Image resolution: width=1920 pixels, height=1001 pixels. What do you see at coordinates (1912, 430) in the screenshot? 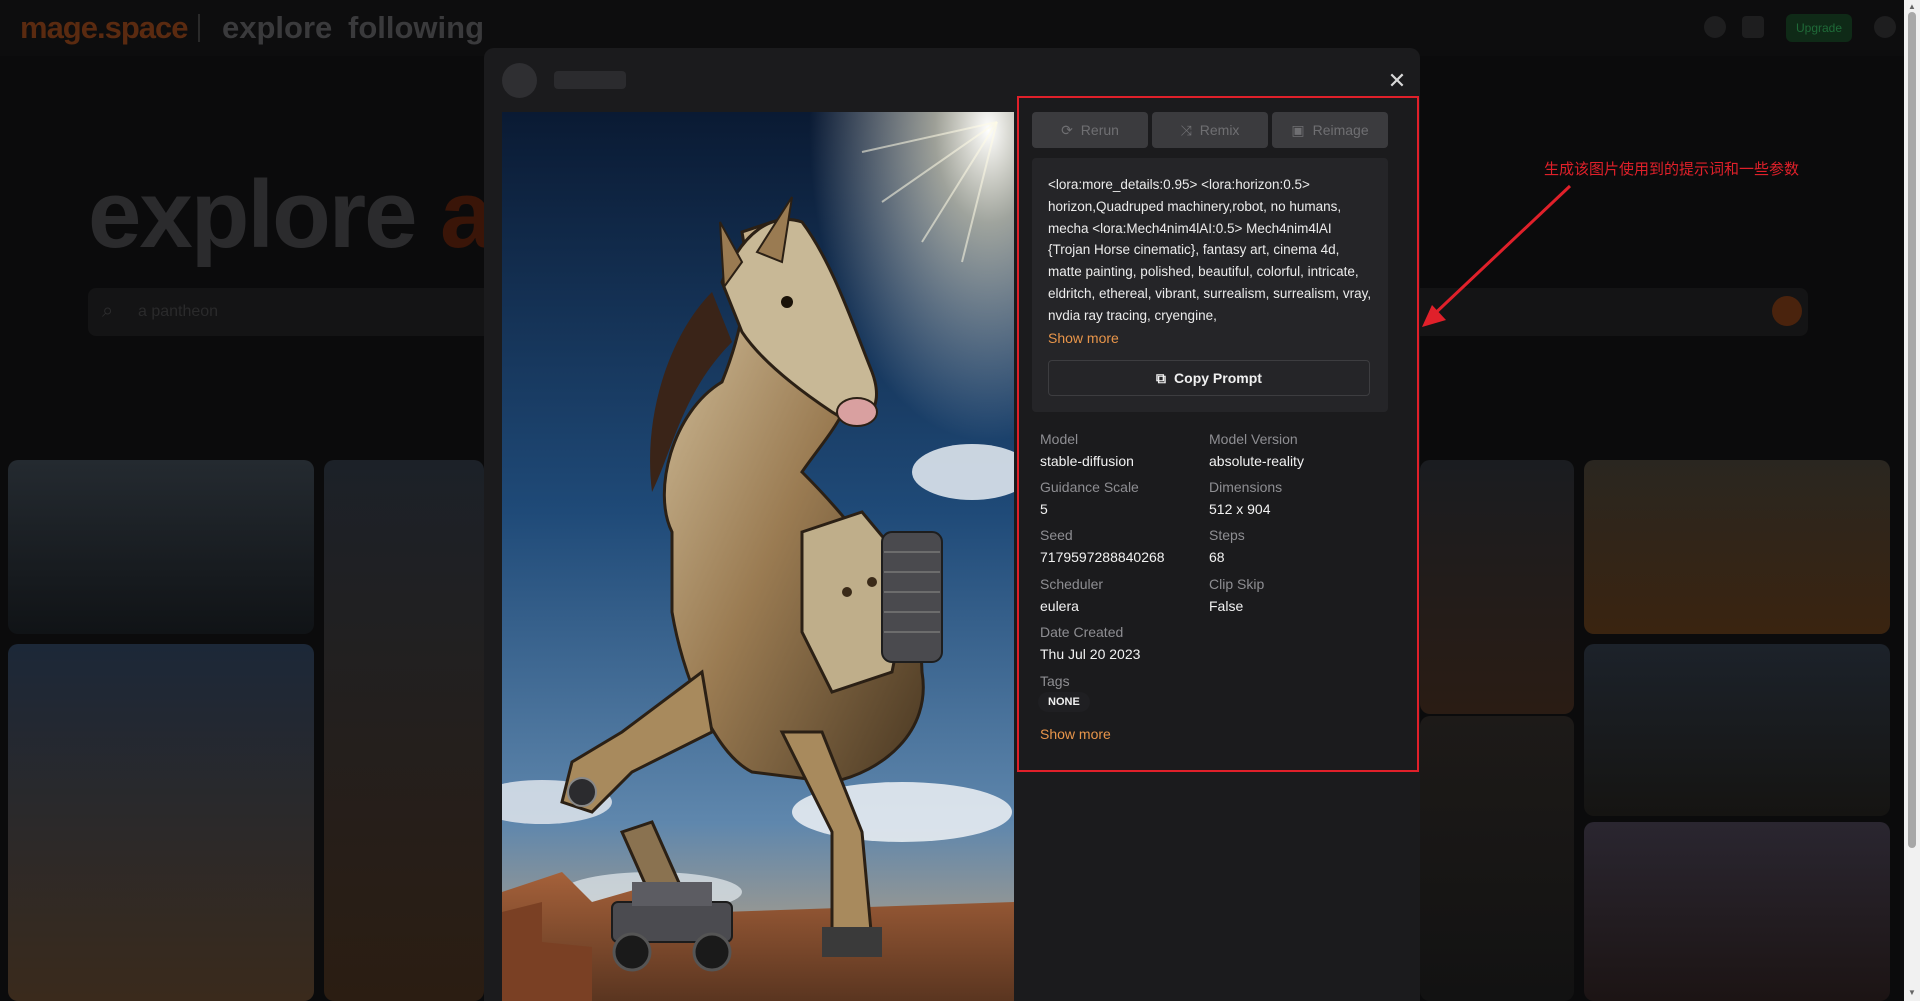
I see `scroll-thumb` at bounding box center [1912, 430].